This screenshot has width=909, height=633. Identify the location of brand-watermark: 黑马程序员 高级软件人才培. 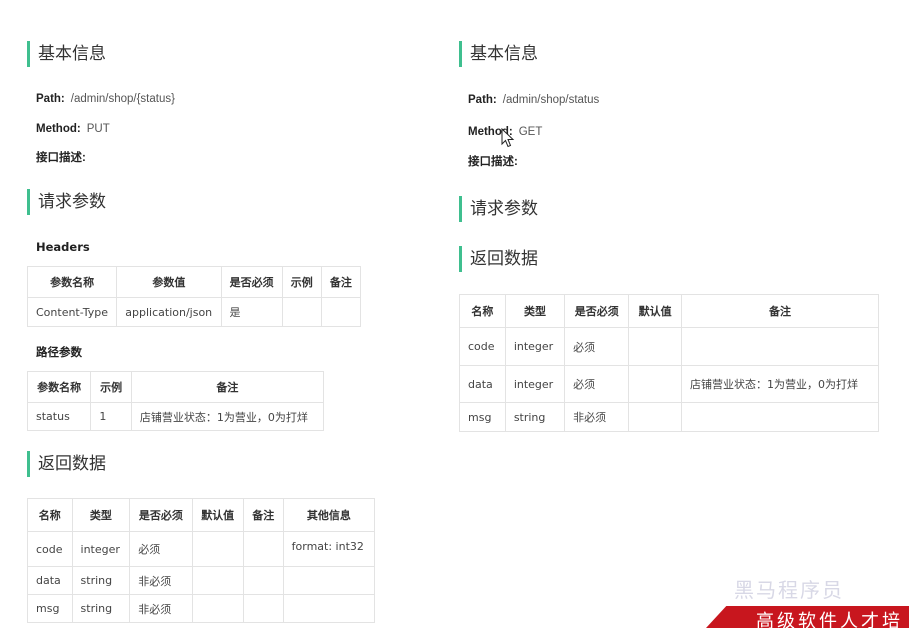
(807, 600).